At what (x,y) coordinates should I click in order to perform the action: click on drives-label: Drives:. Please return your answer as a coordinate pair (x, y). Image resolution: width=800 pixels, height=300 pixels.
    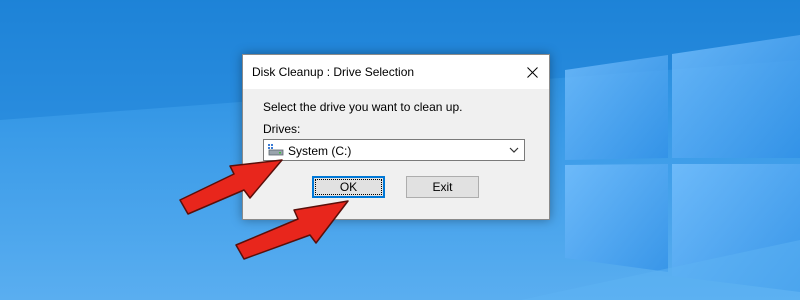
    Looking at the image, I should click on (282, 129).